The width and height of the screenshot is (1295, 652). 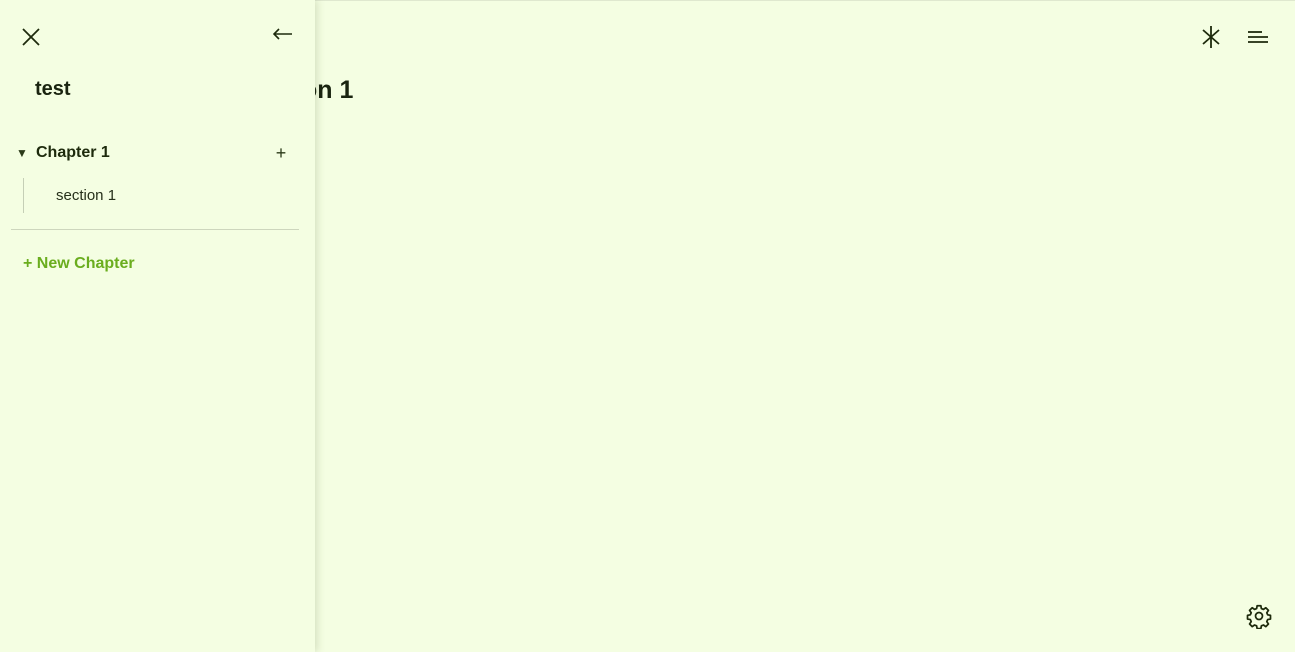 What do you see at coordinates (53, 89) in the screenshot?
I see `book-title: test` at bounding box center [53, 89].